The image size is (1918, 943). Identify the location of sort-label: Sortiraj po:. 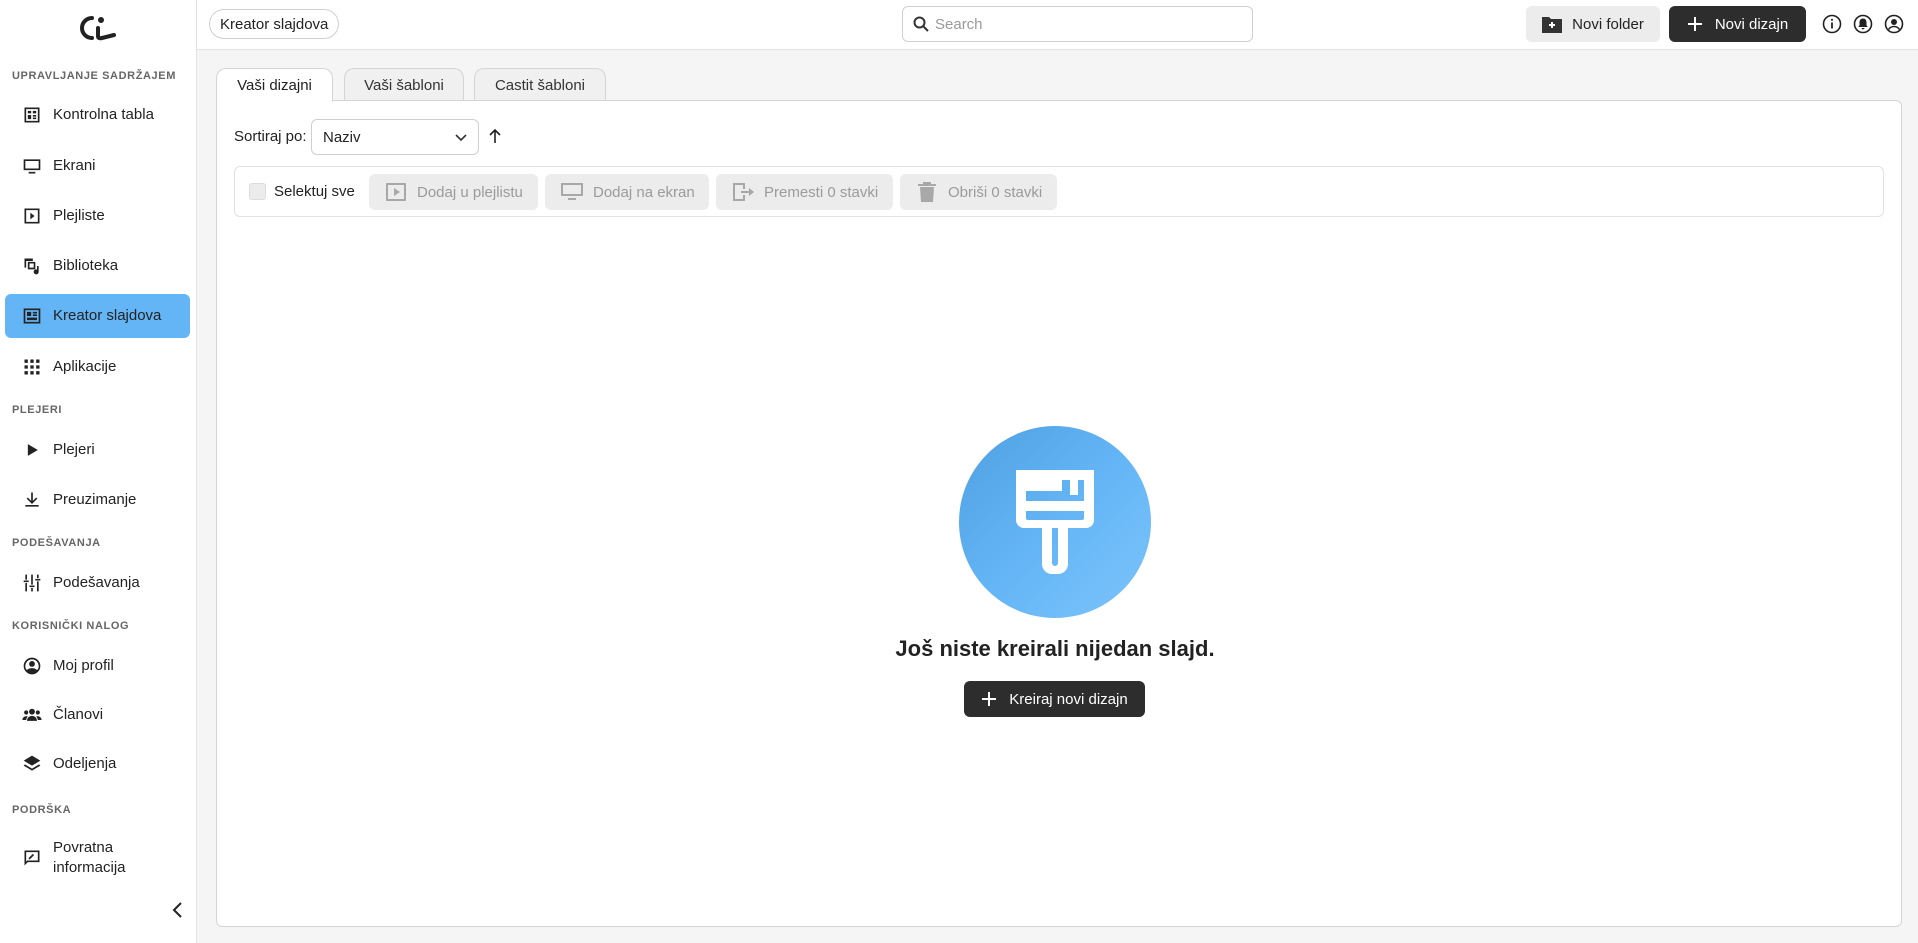
(270, 136).